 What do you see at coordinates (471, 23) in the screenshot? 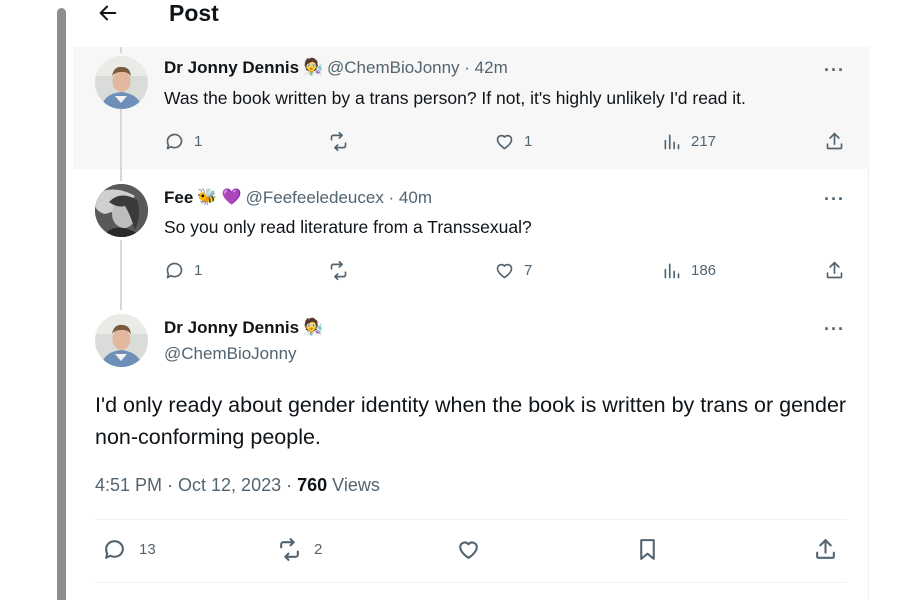
I see `header: Post` at bounding box center [471, 23].